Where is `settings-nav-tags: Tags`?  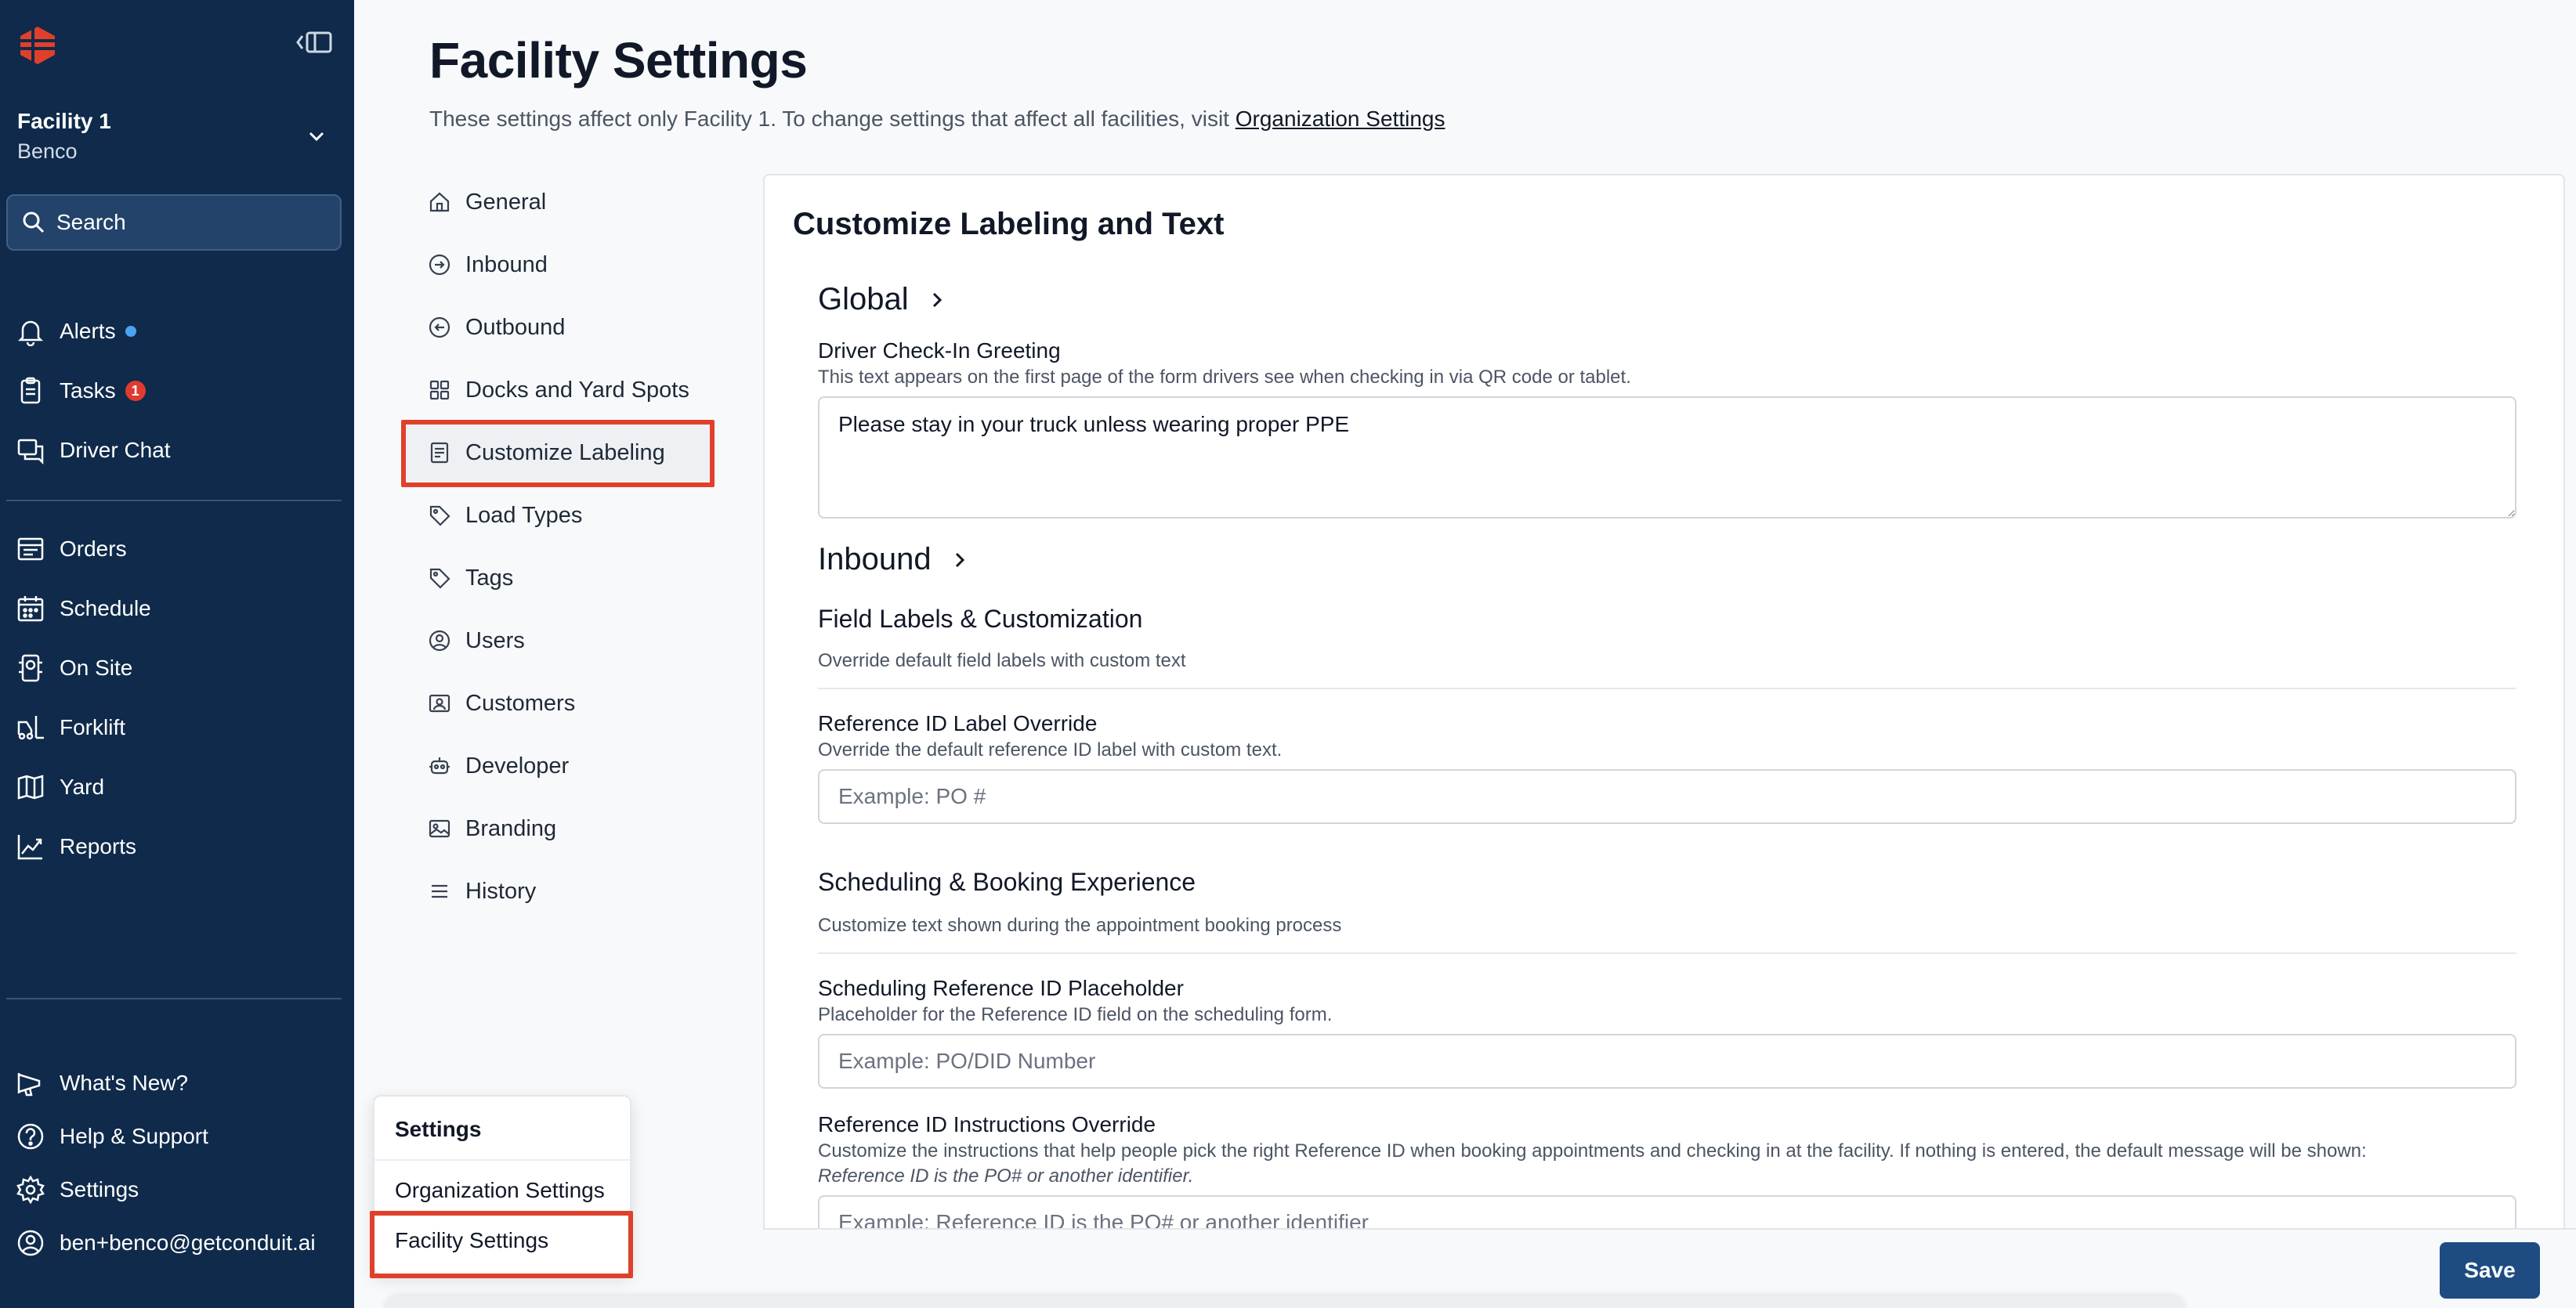
settings-nav-tags: Tags is located at coordinates (559, 578).